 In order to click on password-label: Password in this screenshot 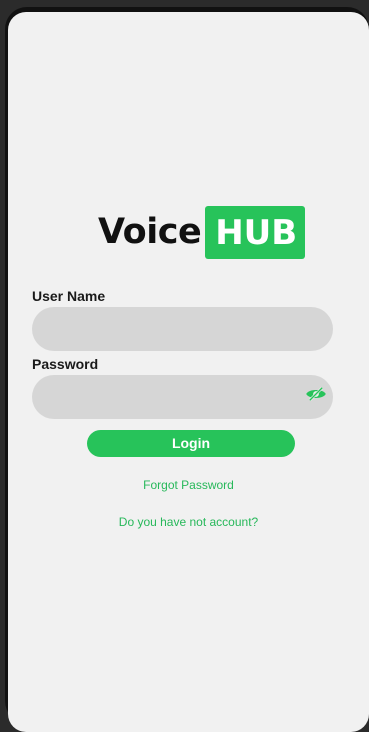, I will do `click(65, 364)`.